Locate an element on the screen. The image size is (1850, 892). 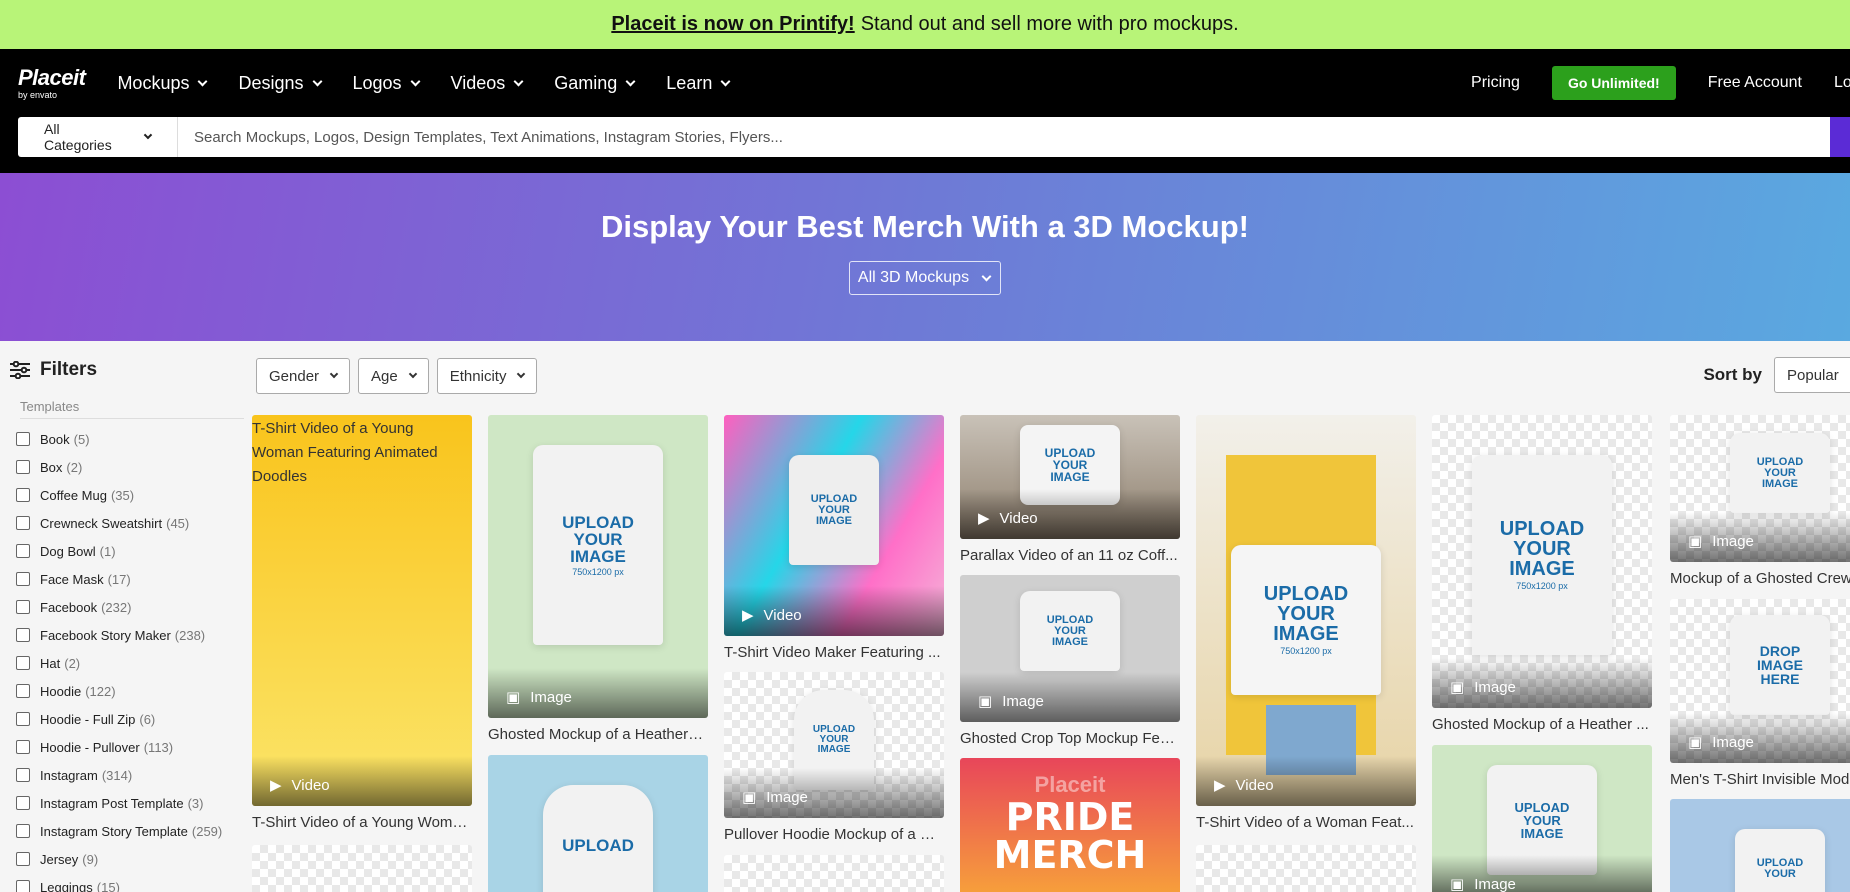
search-input is located at coordinates (1004, 137).